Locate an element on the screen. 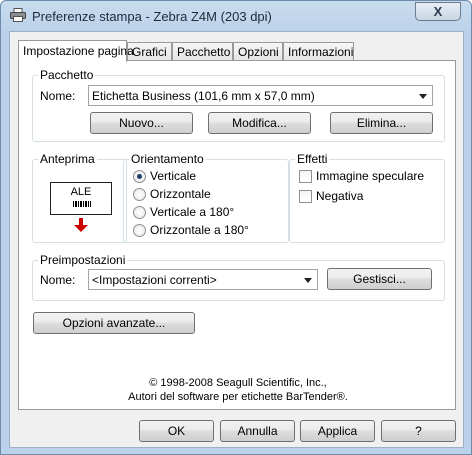  effect-negativa: Negativa is located at coordinates (331, 196).